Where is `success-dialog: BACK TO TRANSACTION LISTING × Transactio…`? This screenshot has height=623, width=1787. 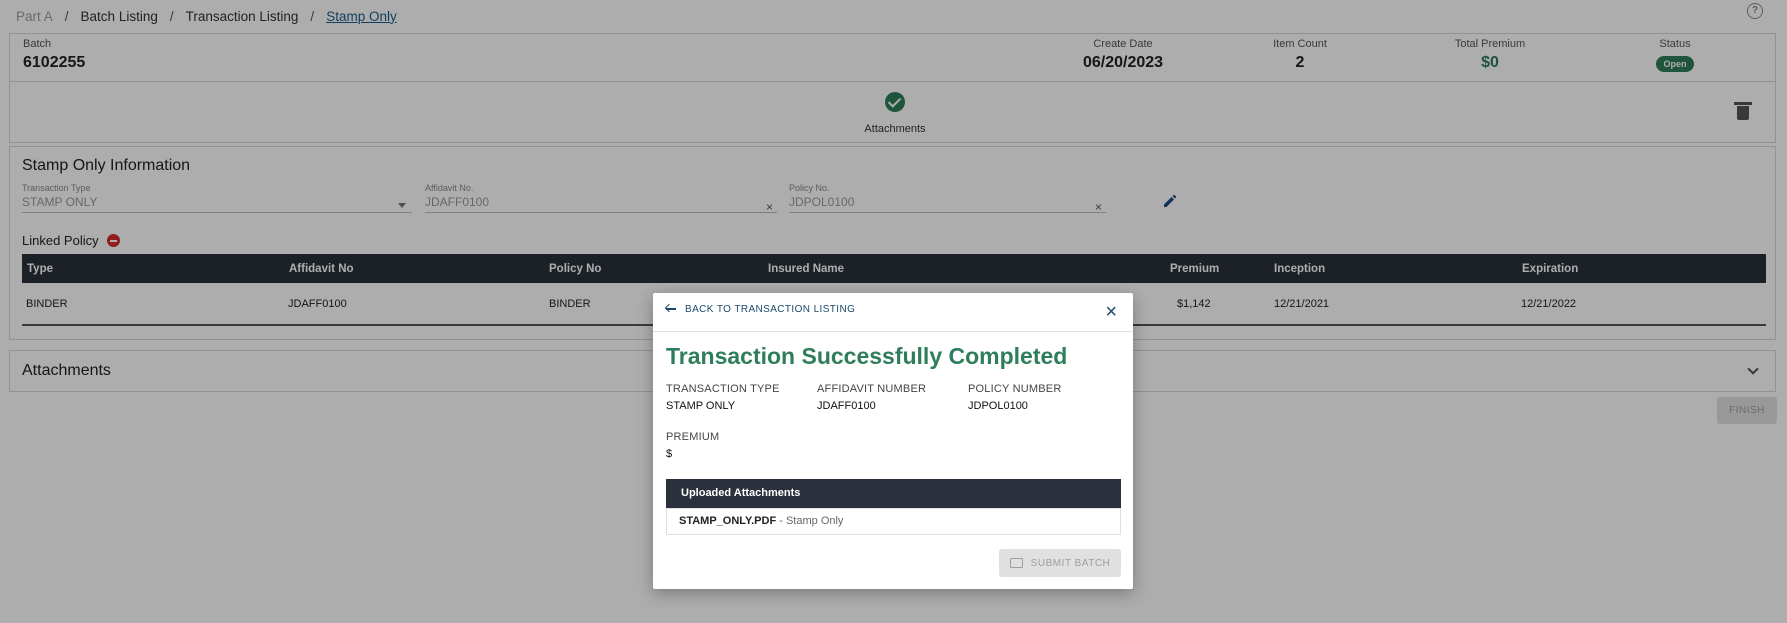 success-dialog: BACK TO TRANSACTION LISTING × Transactio… is located at coordinates (893, 441).